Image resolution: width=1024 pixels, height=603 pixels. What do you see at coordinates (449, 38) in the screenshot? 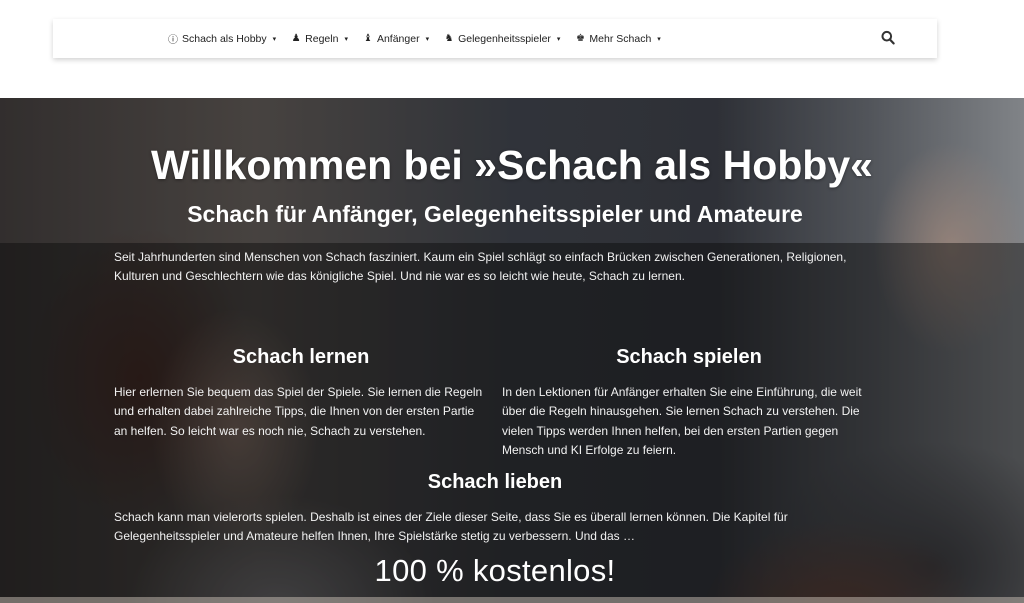
I see `knight-icon: ♞` at bounding box center [449, 38].